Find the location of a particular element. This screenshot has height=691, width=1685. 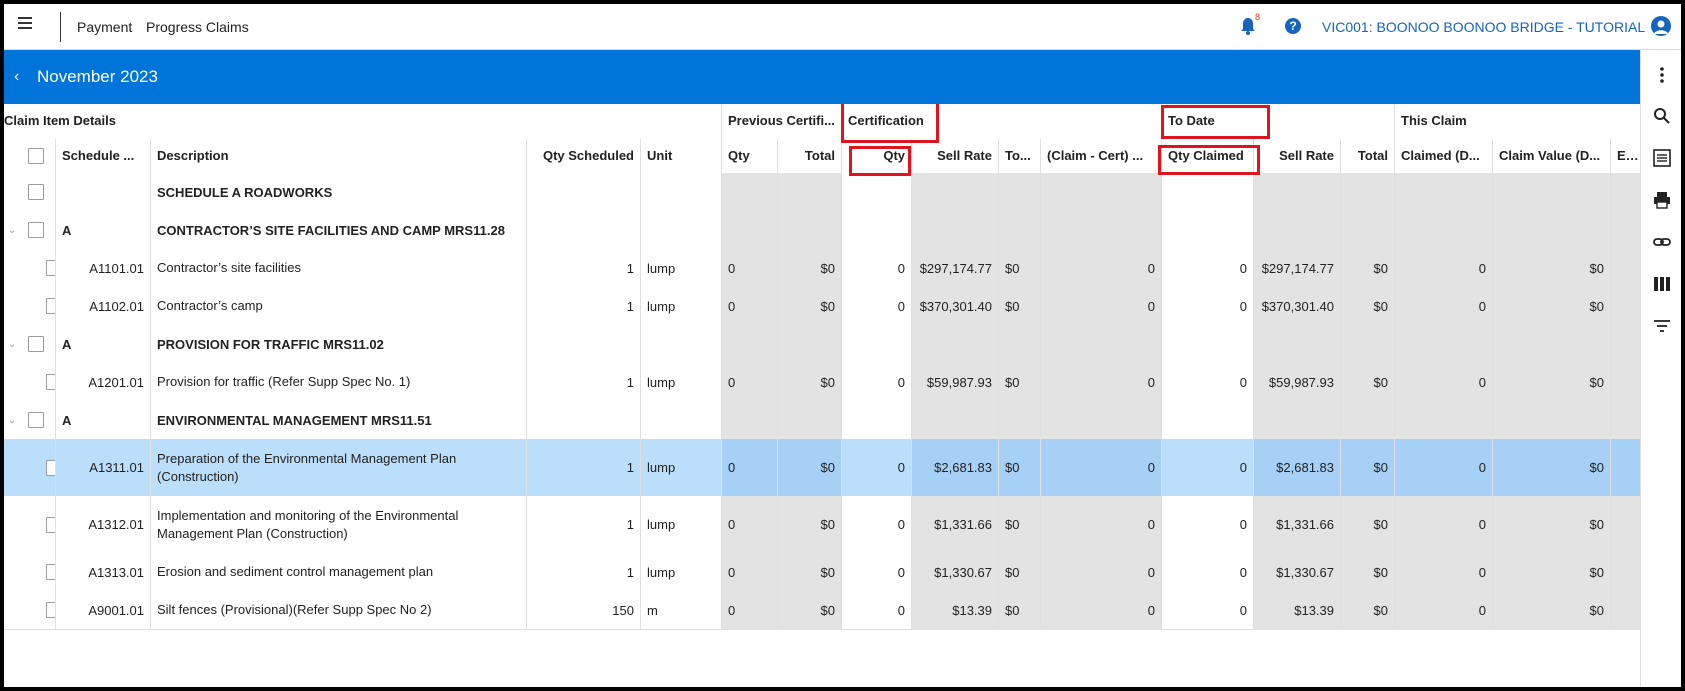

search-icon is located at coordinates (1662, 116).